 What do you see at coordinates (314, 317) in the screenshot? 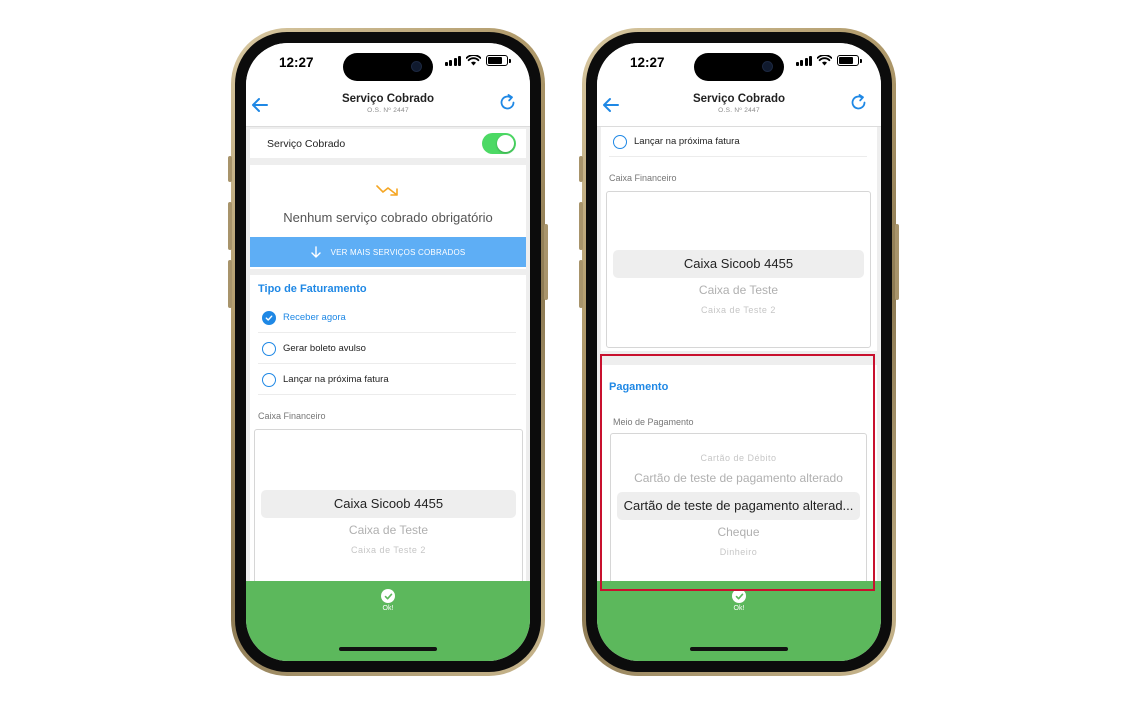
I see `option-label: Receber agora` at bounding box center [314, 317].